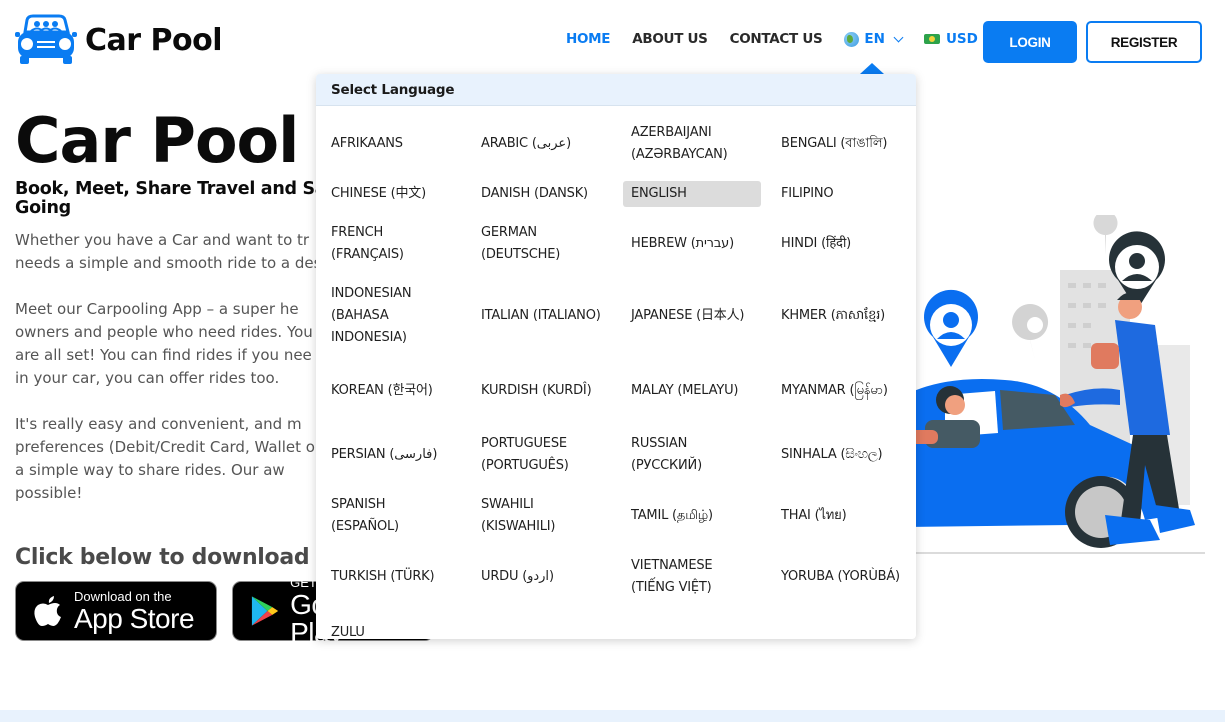  What do you see at coordinates (1030, 332) in the screenshot?
I see `location-pin-gray` at bounding box center [1030, 332].